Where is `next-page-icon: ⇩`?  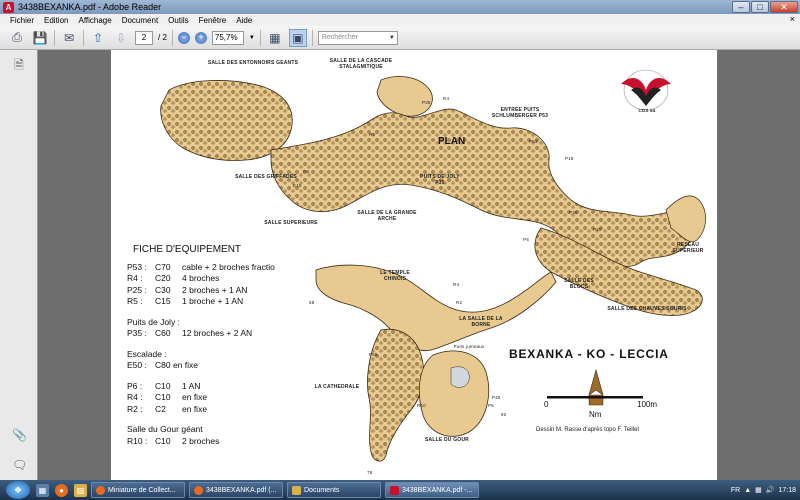
next-page-icon: ⇩ is located at coordinates (121, 38).